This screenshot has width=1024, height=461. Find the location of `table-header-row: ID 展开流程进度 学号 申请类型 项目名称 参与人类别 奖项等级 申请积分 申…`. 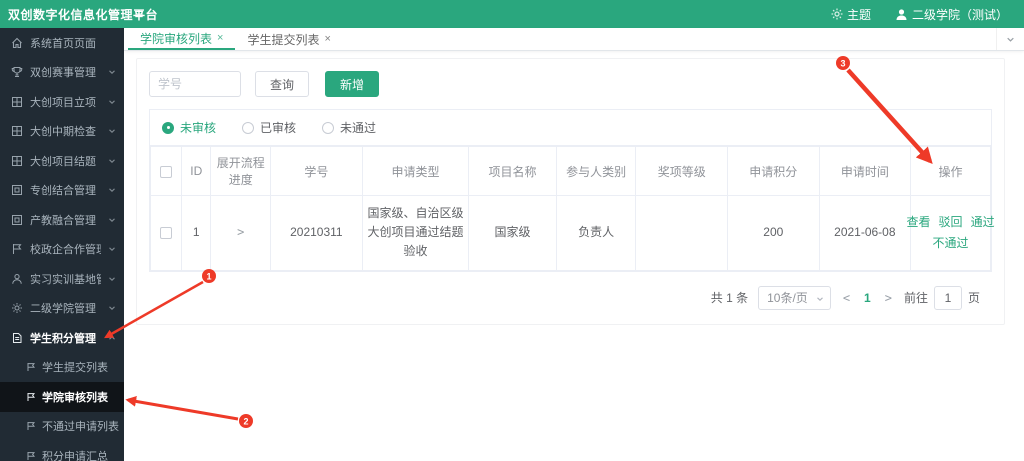

table-header-row: ID 展开流程进度 学号 申请类型 项目名称 参与人类别 奖项等级 申请积分 申… is located at coordinates (570, 171).